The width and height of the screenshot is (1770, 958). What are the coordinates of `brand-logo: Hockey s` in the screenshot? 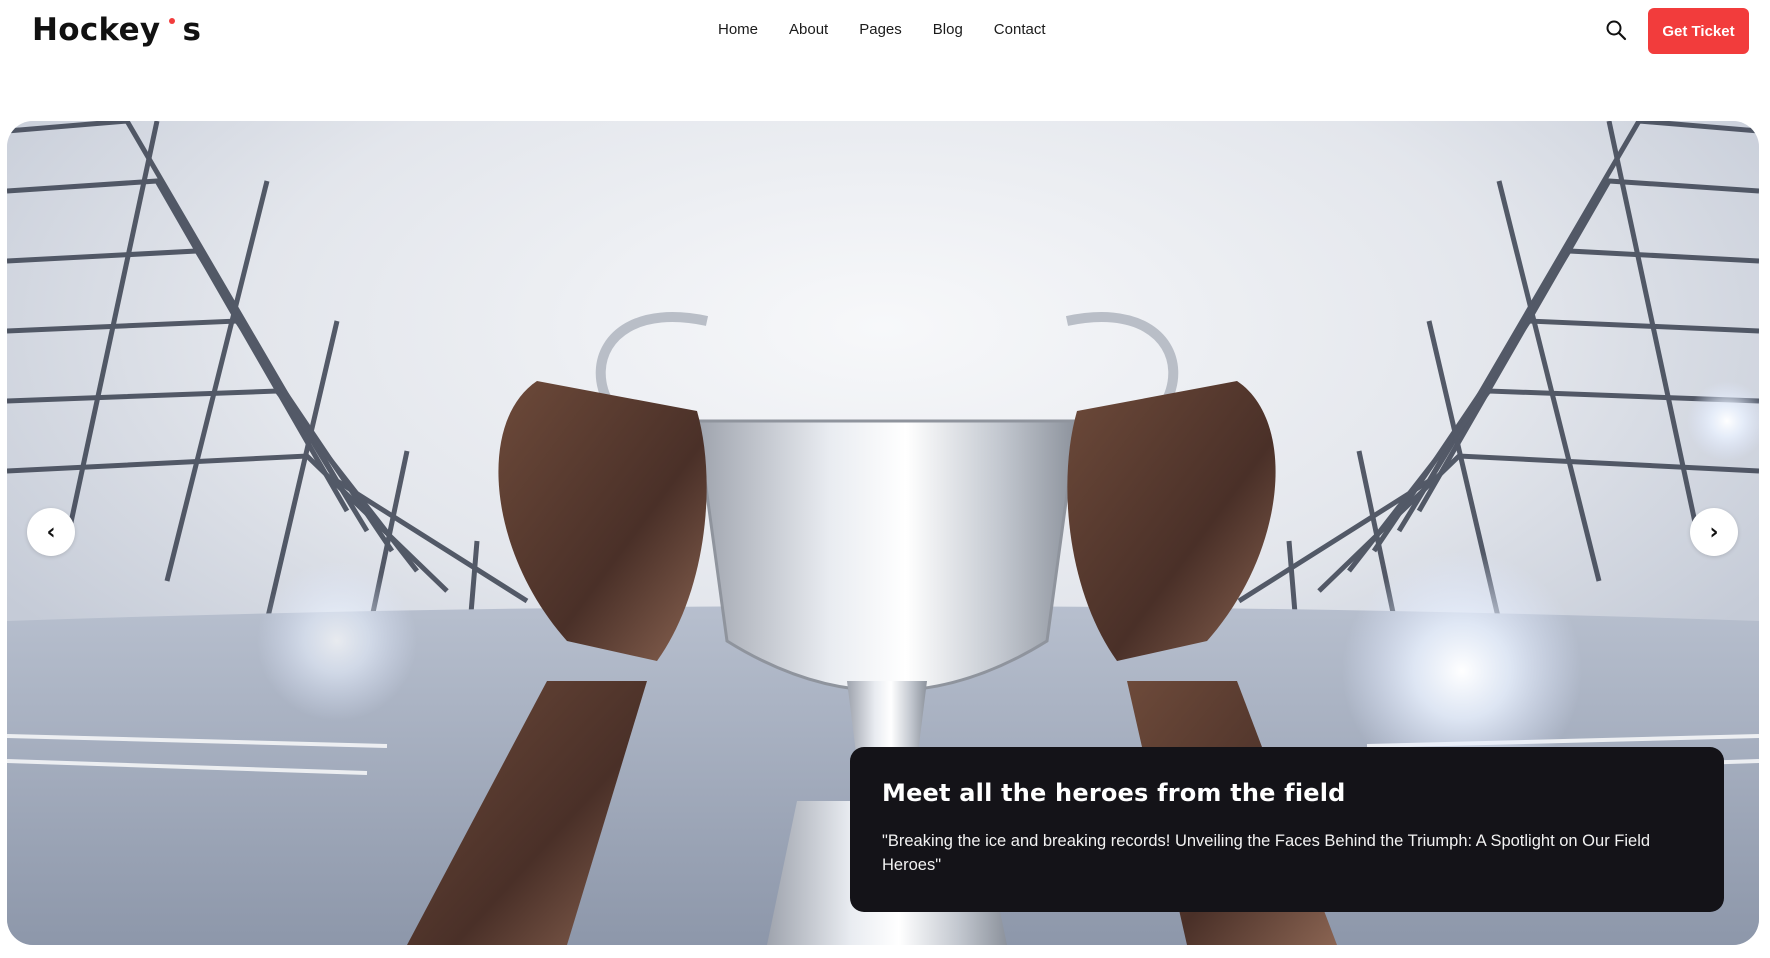 It's located at (116, 30).